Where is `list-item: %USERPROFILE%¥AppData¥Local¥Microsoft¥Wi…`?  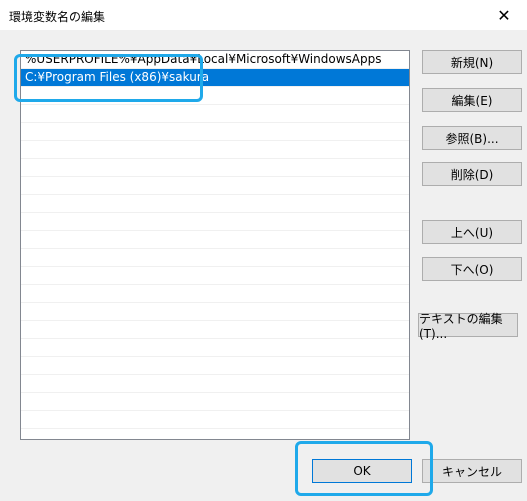 list-item: %USERPROFILE%¥AppData¥Local¥Microsoft¥Wi… is located at coordinates (215, 60).